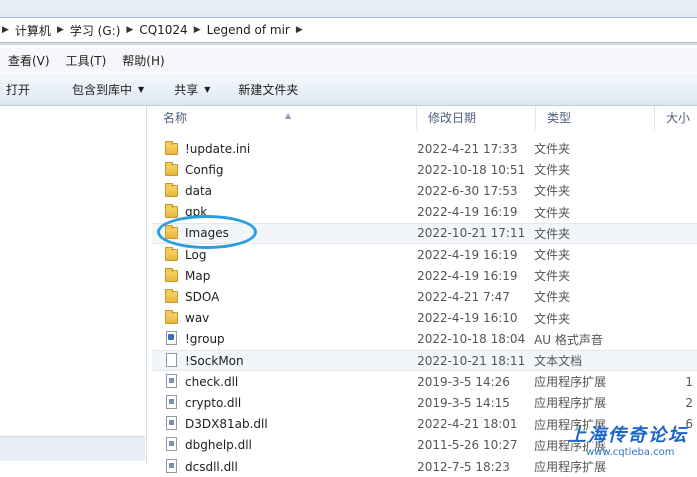  I want to click on file-name: dbghelp.dll, so click(218, 445).